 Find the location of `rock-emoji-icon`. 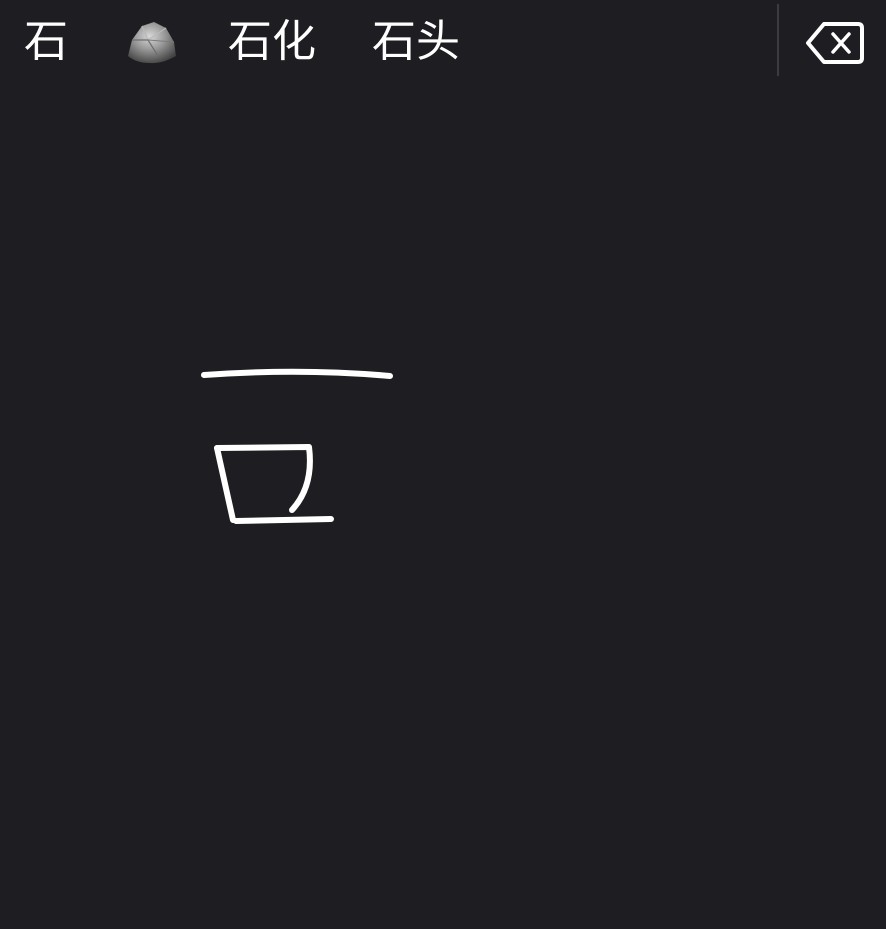

rock-emoji-icon is located at coordinates (152, 43).